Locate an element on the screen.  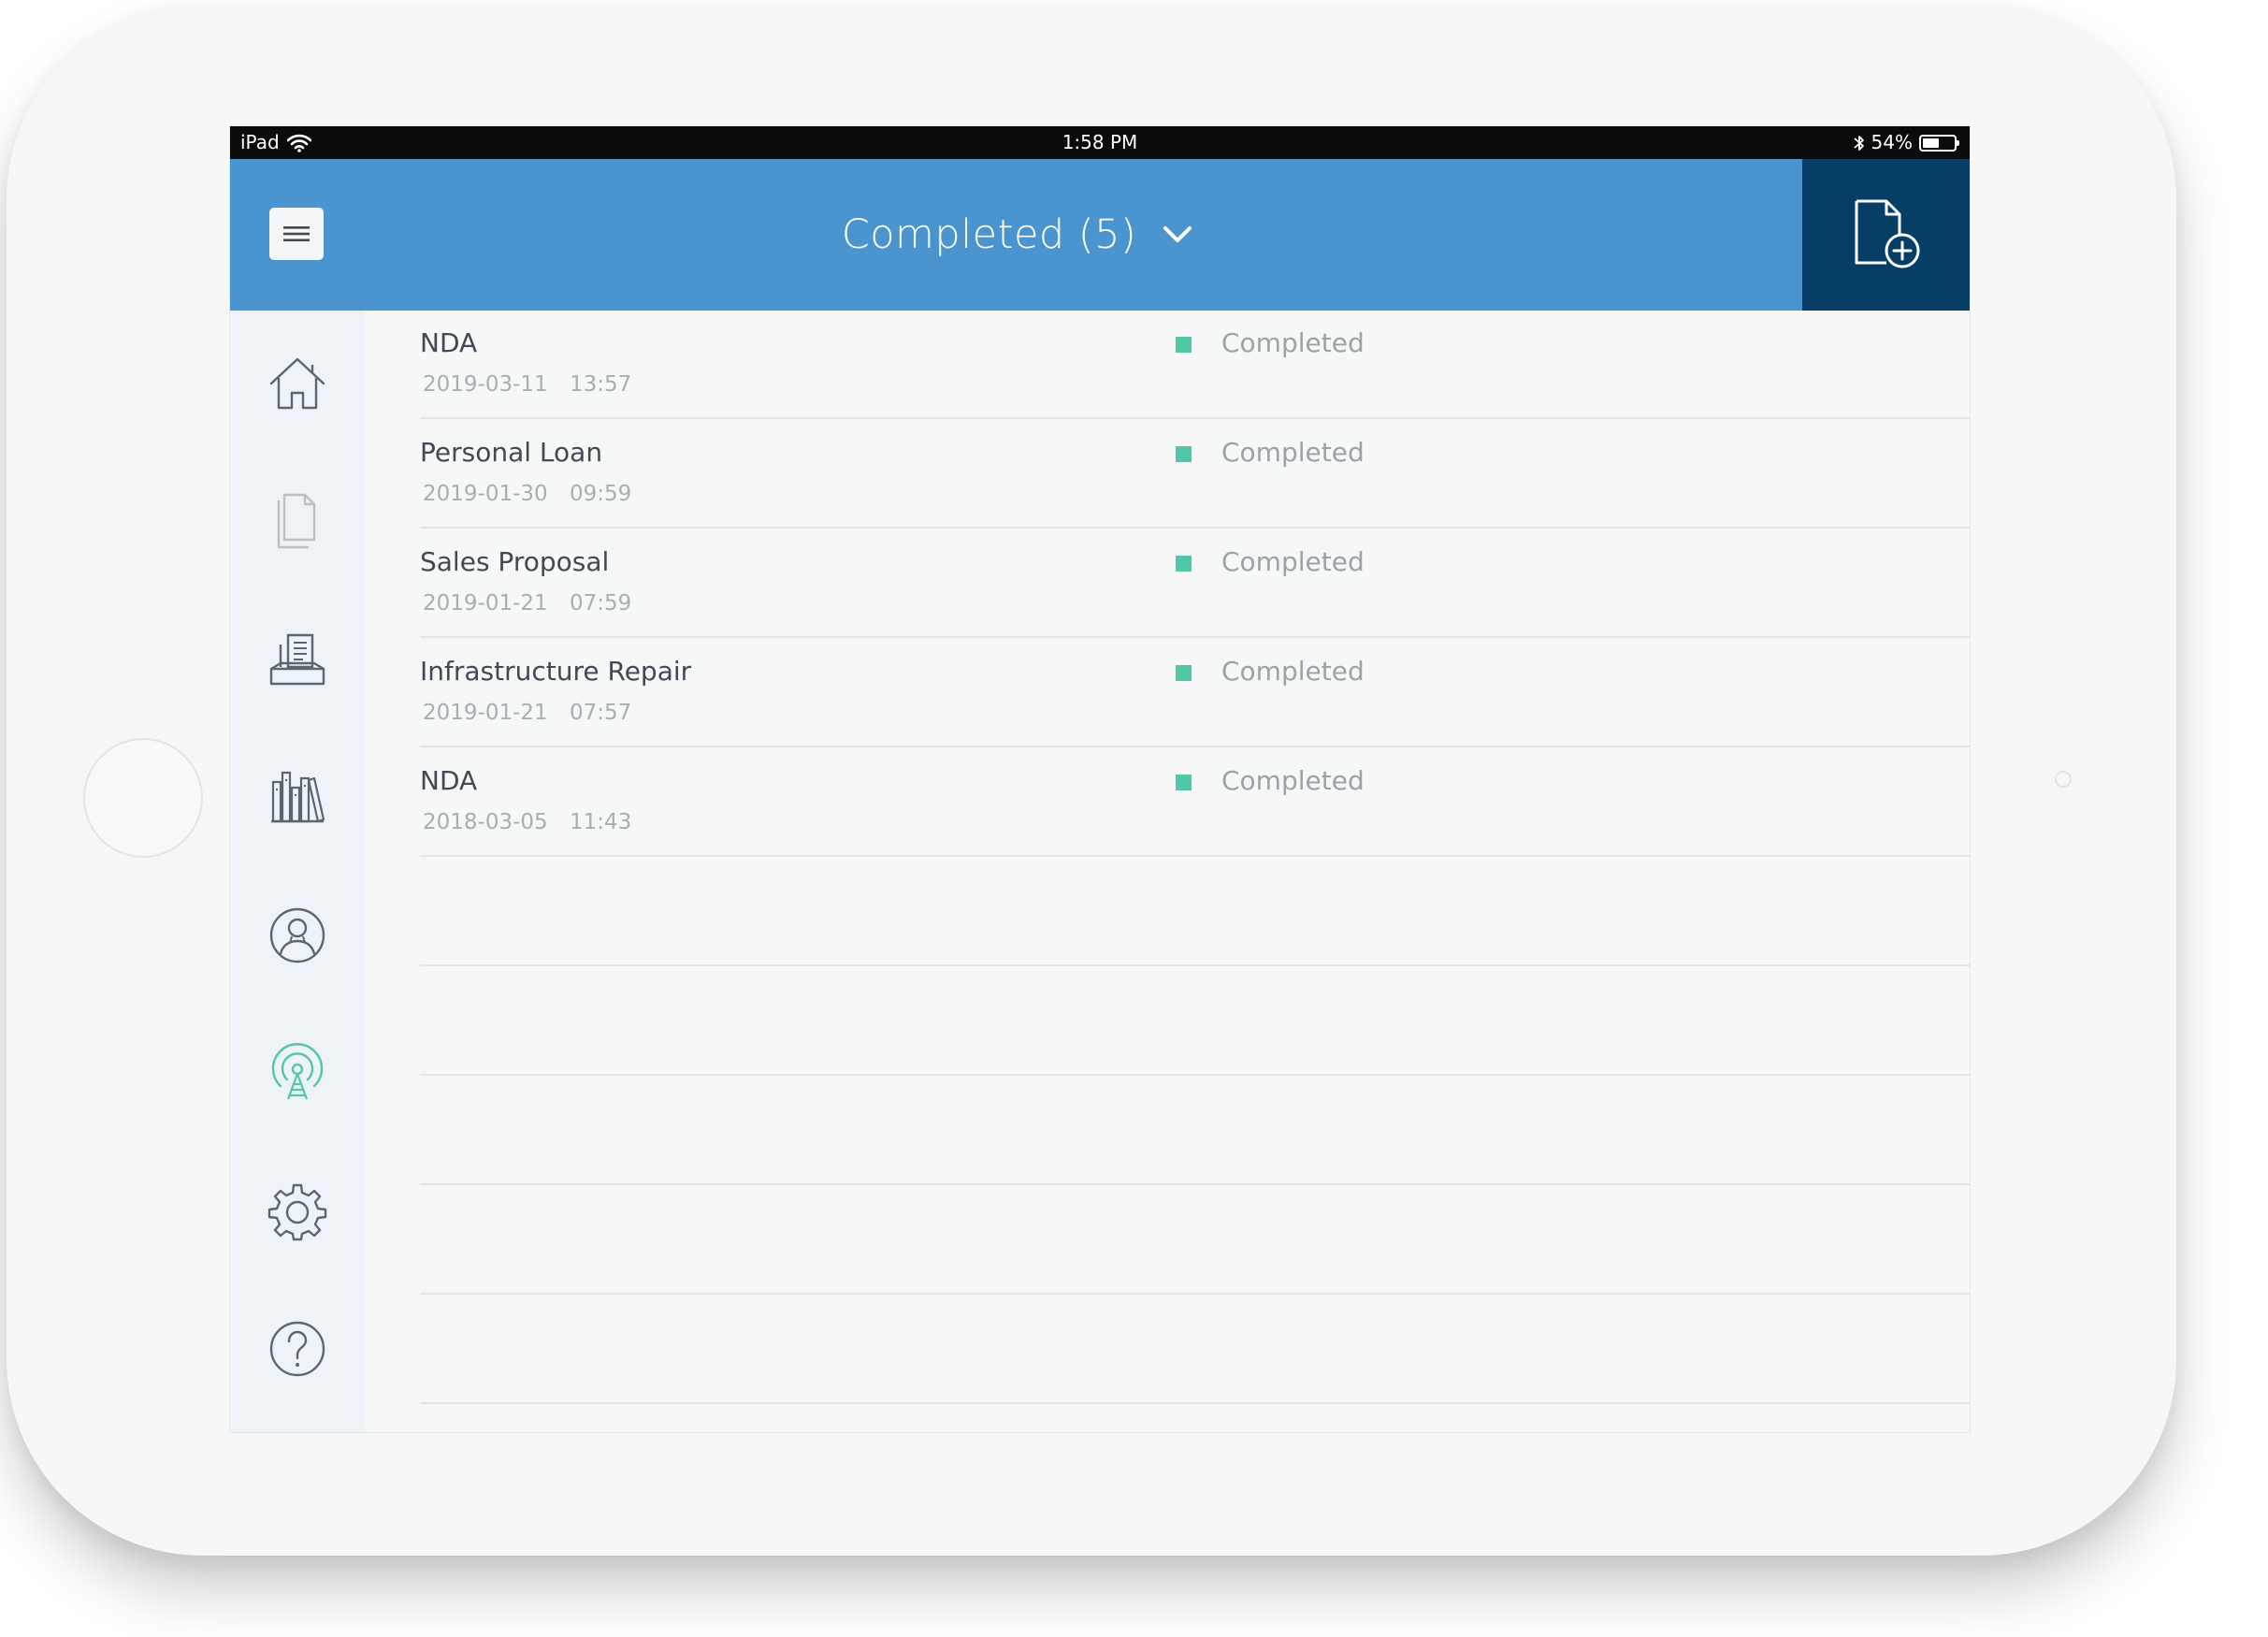
document-time: 13:57 is located at coordinates (601, 384).